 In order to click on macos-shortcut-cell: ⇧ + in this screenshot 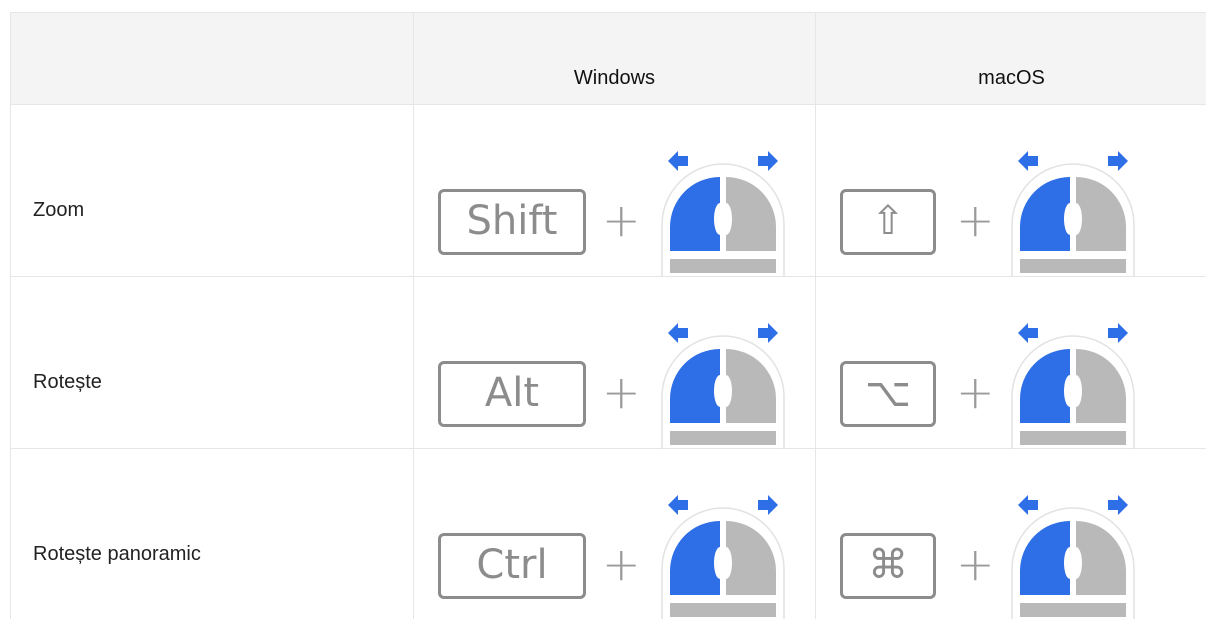, I will do `click(1010, 191)`.